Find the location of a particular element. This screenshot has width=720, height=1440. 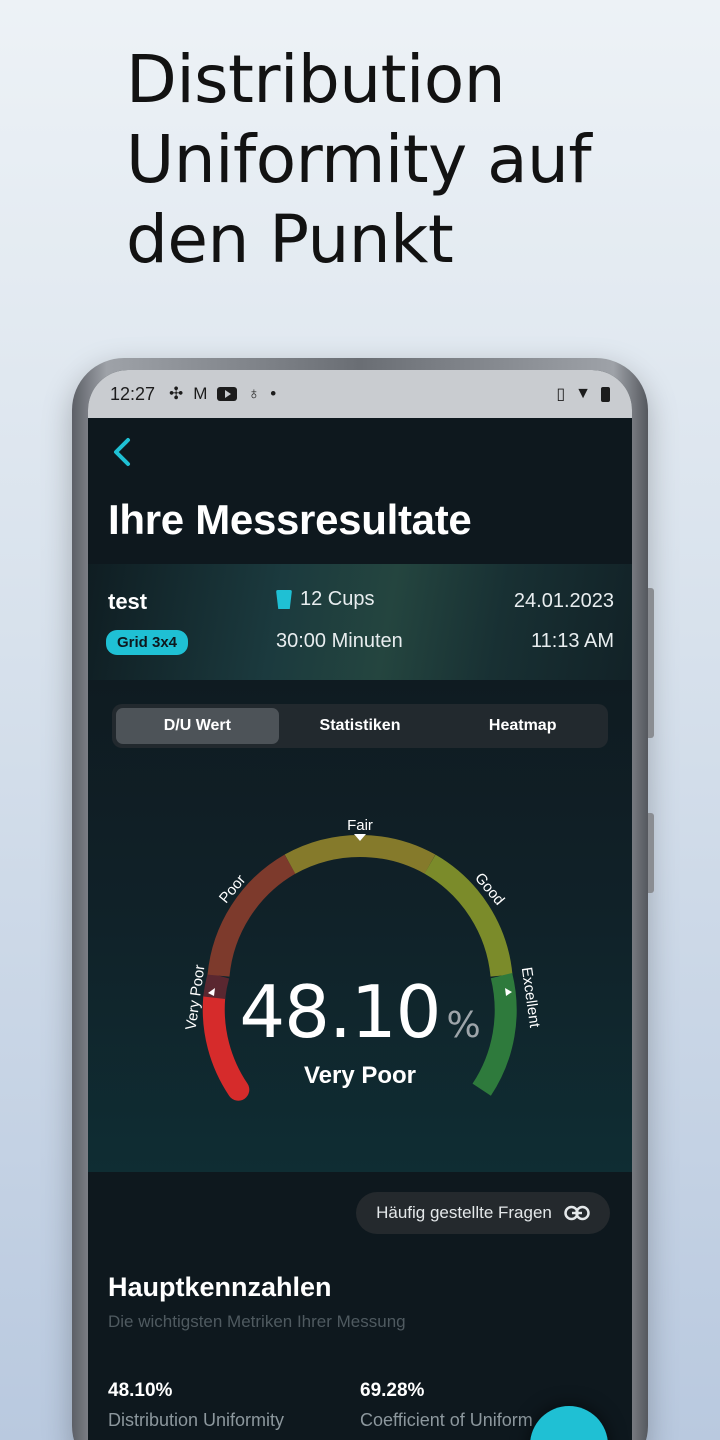

status-bar: 12:27 ✣ M ♁ • ▯ ▼ is located at coordinates (360, 394).